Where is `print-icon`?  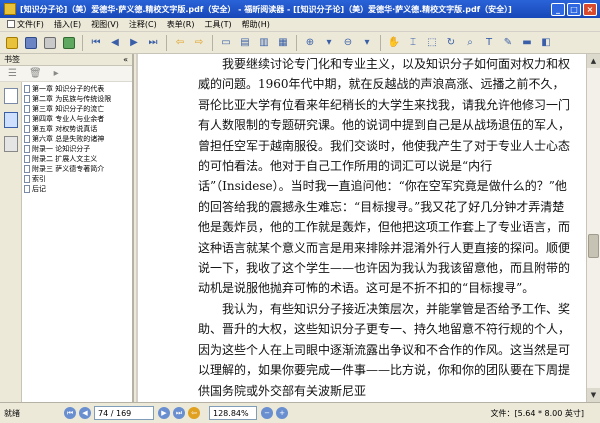 print-icon is located at coordinates (50, 43).